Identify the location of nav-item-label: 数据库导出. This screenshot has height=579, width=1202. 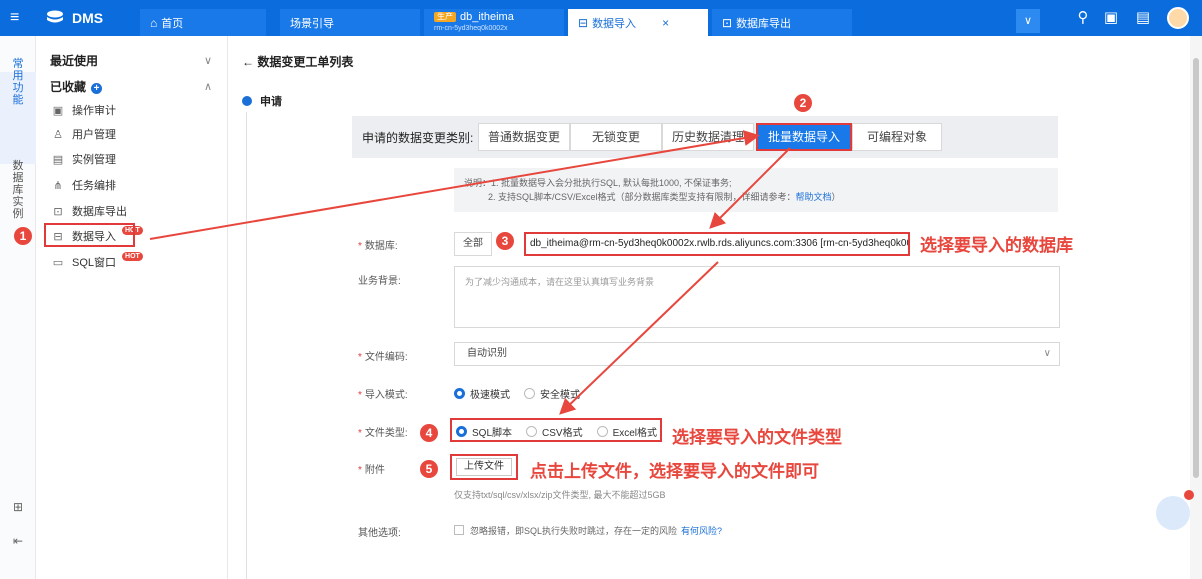
(99, 212).